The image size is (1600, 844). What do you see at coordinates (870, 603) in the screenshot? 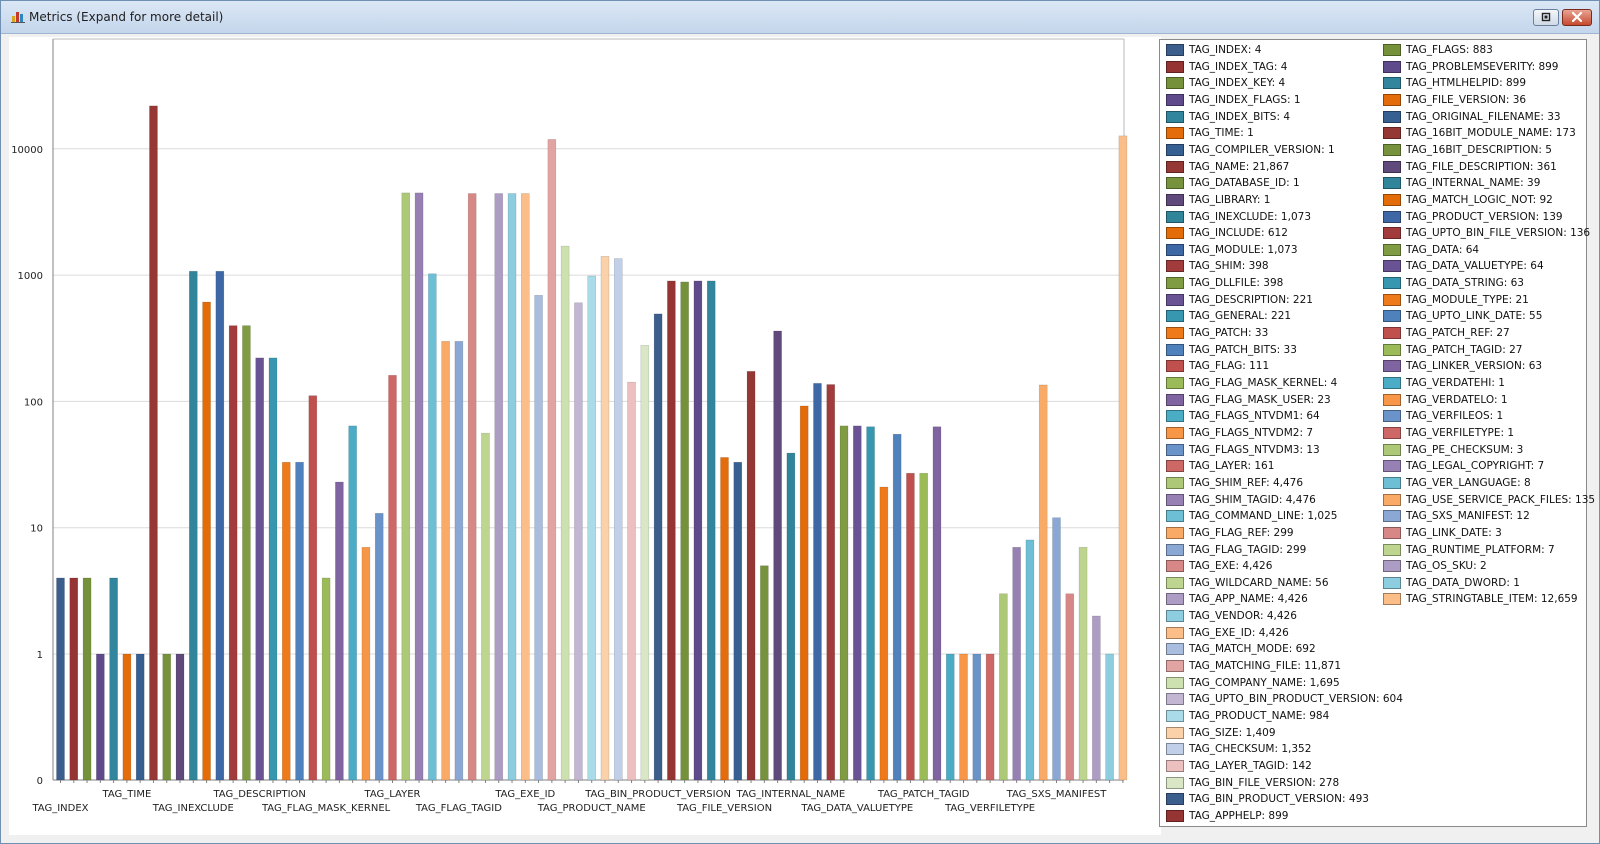
I see `bar-tag-data-string` at bounding box center [870, 603].